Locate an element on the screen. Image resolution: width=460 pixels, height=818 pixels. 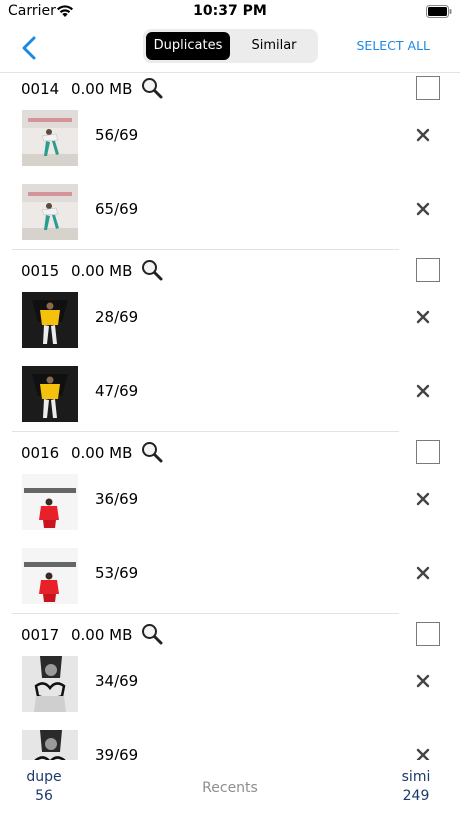
item-count: 53/69 is located at coordinates (117, 573).